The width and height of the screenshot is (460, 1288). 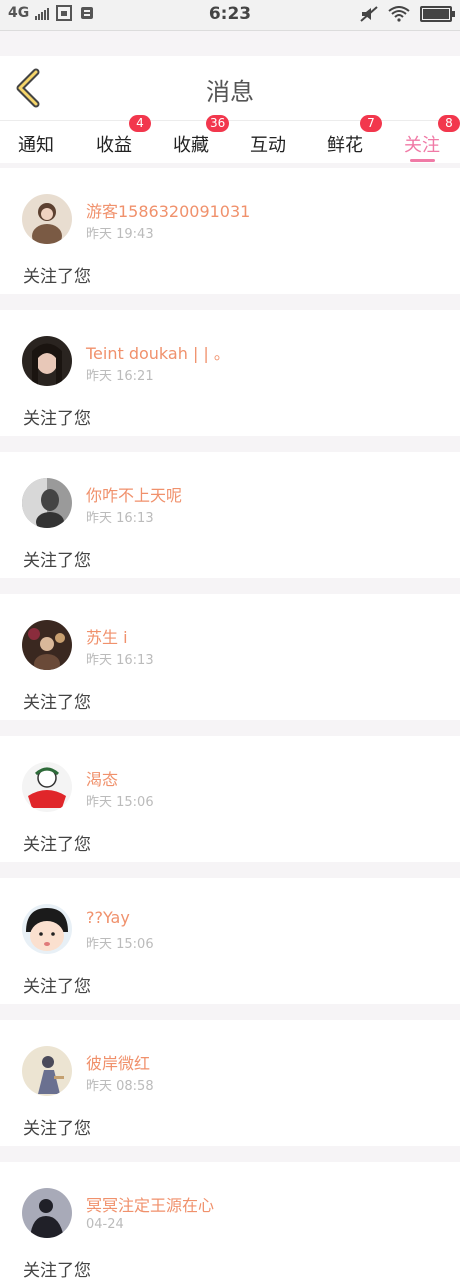 I want to click on tab-flowers: 鲜花 7, so click(x=354, y=136).